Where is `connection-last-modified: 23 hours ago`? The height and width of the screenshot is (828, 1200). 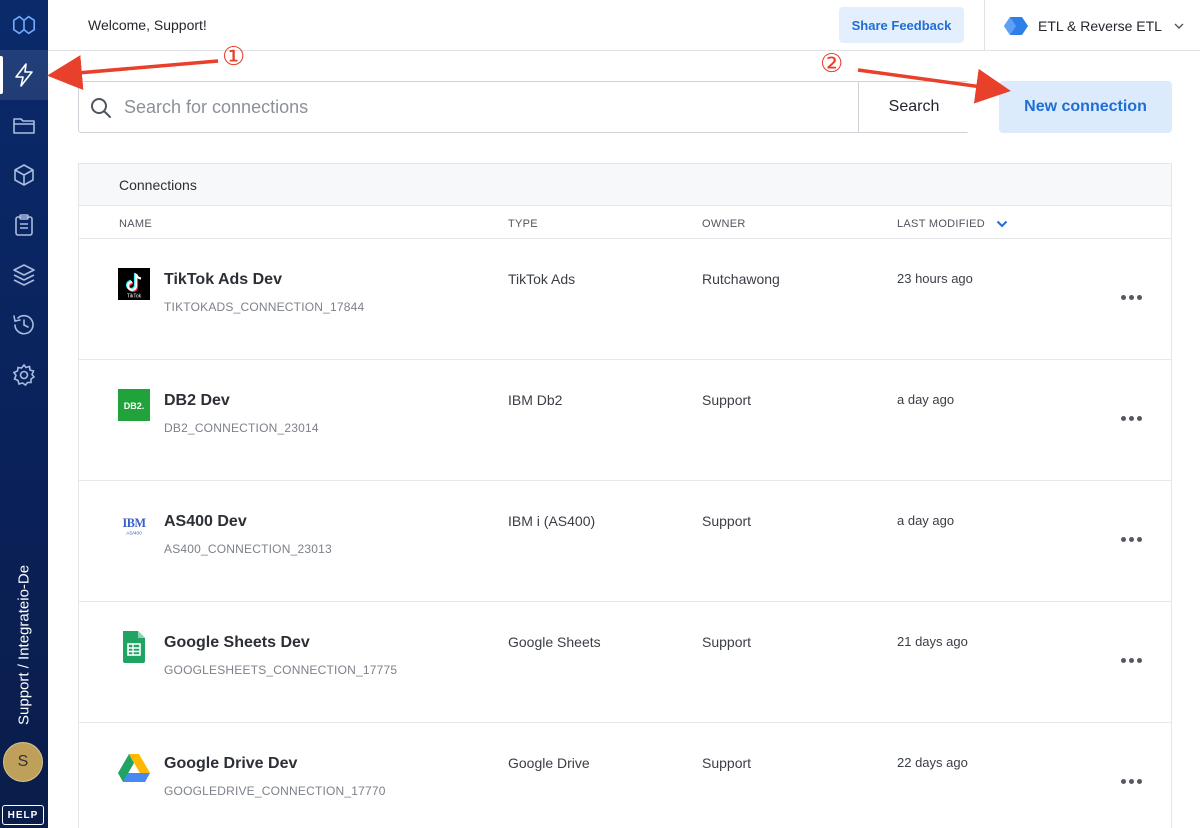
connection-last-modified: 23 hours ago is located at coordinates (935, 278).